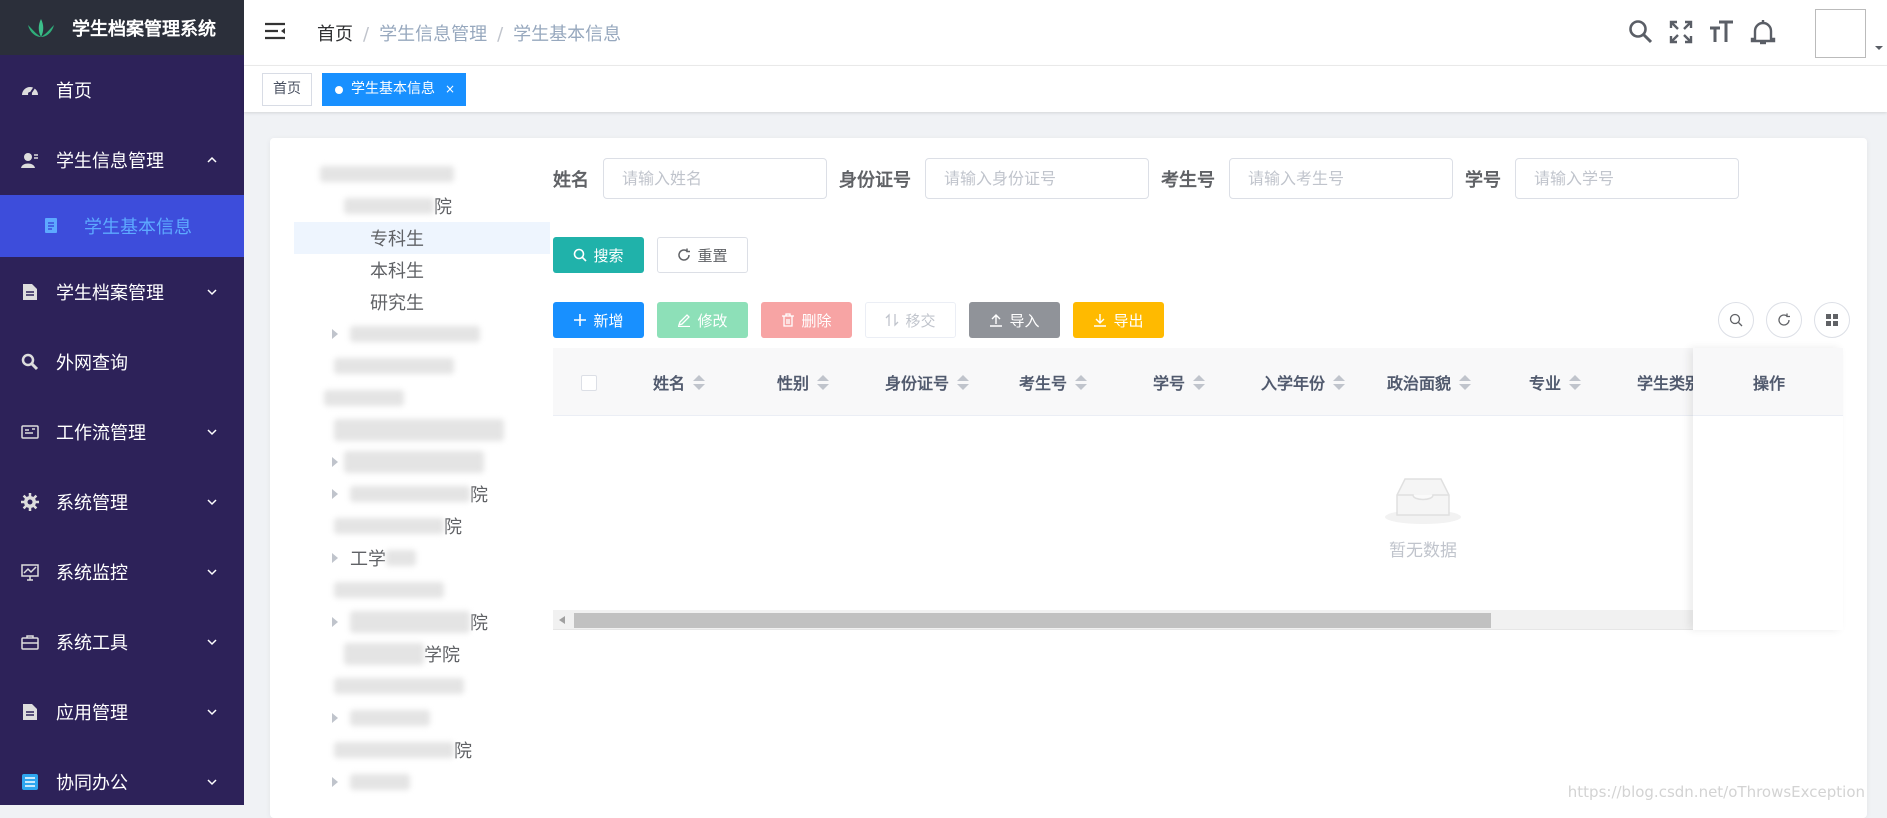 Image resolution: width=1887 pixels, height=818 pixels. Describe the element at coordinates (422, 270) in the screenshot. I see `tree-node-undergraduate: 本科生` at that location.